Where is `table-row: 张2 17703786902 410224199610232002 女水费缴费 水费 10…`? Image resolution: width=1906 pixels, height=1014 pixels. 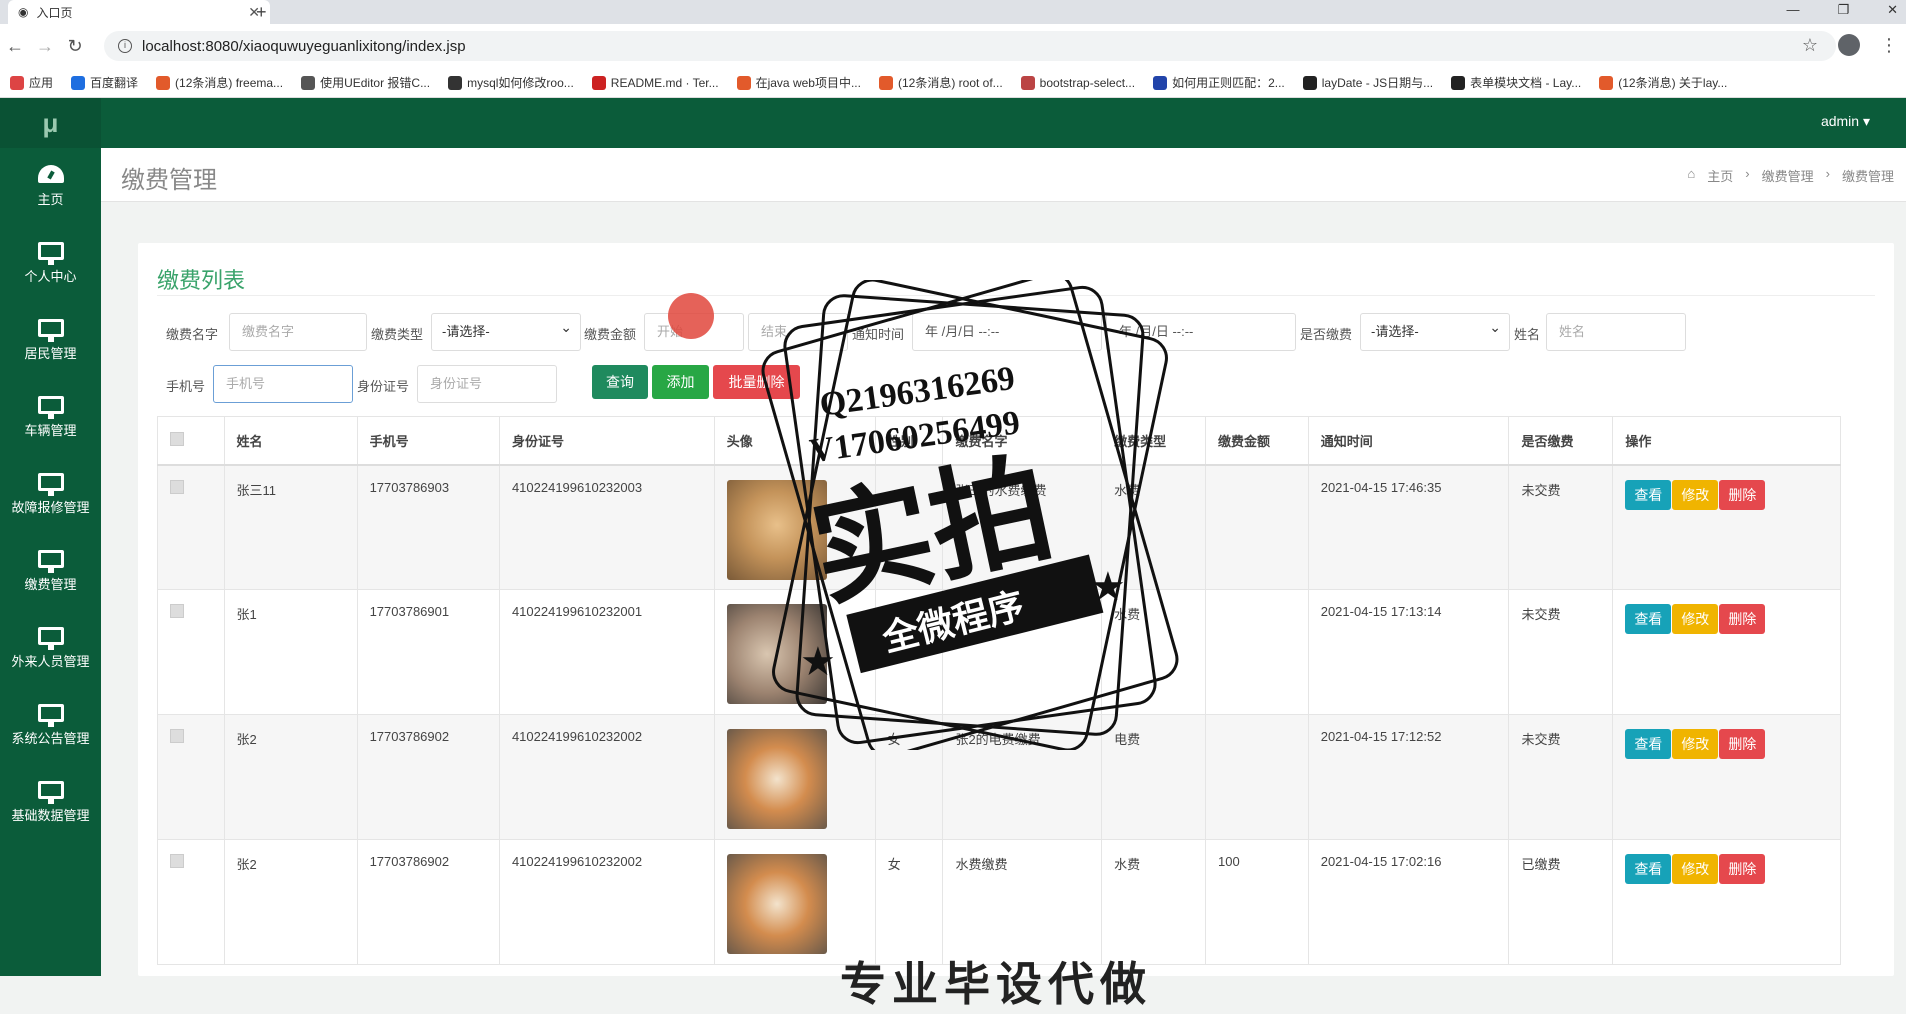 table-row: 张2 17703786902 410224199610232002 女水费缴费 水费 10… is located at coordinates (999, 902).